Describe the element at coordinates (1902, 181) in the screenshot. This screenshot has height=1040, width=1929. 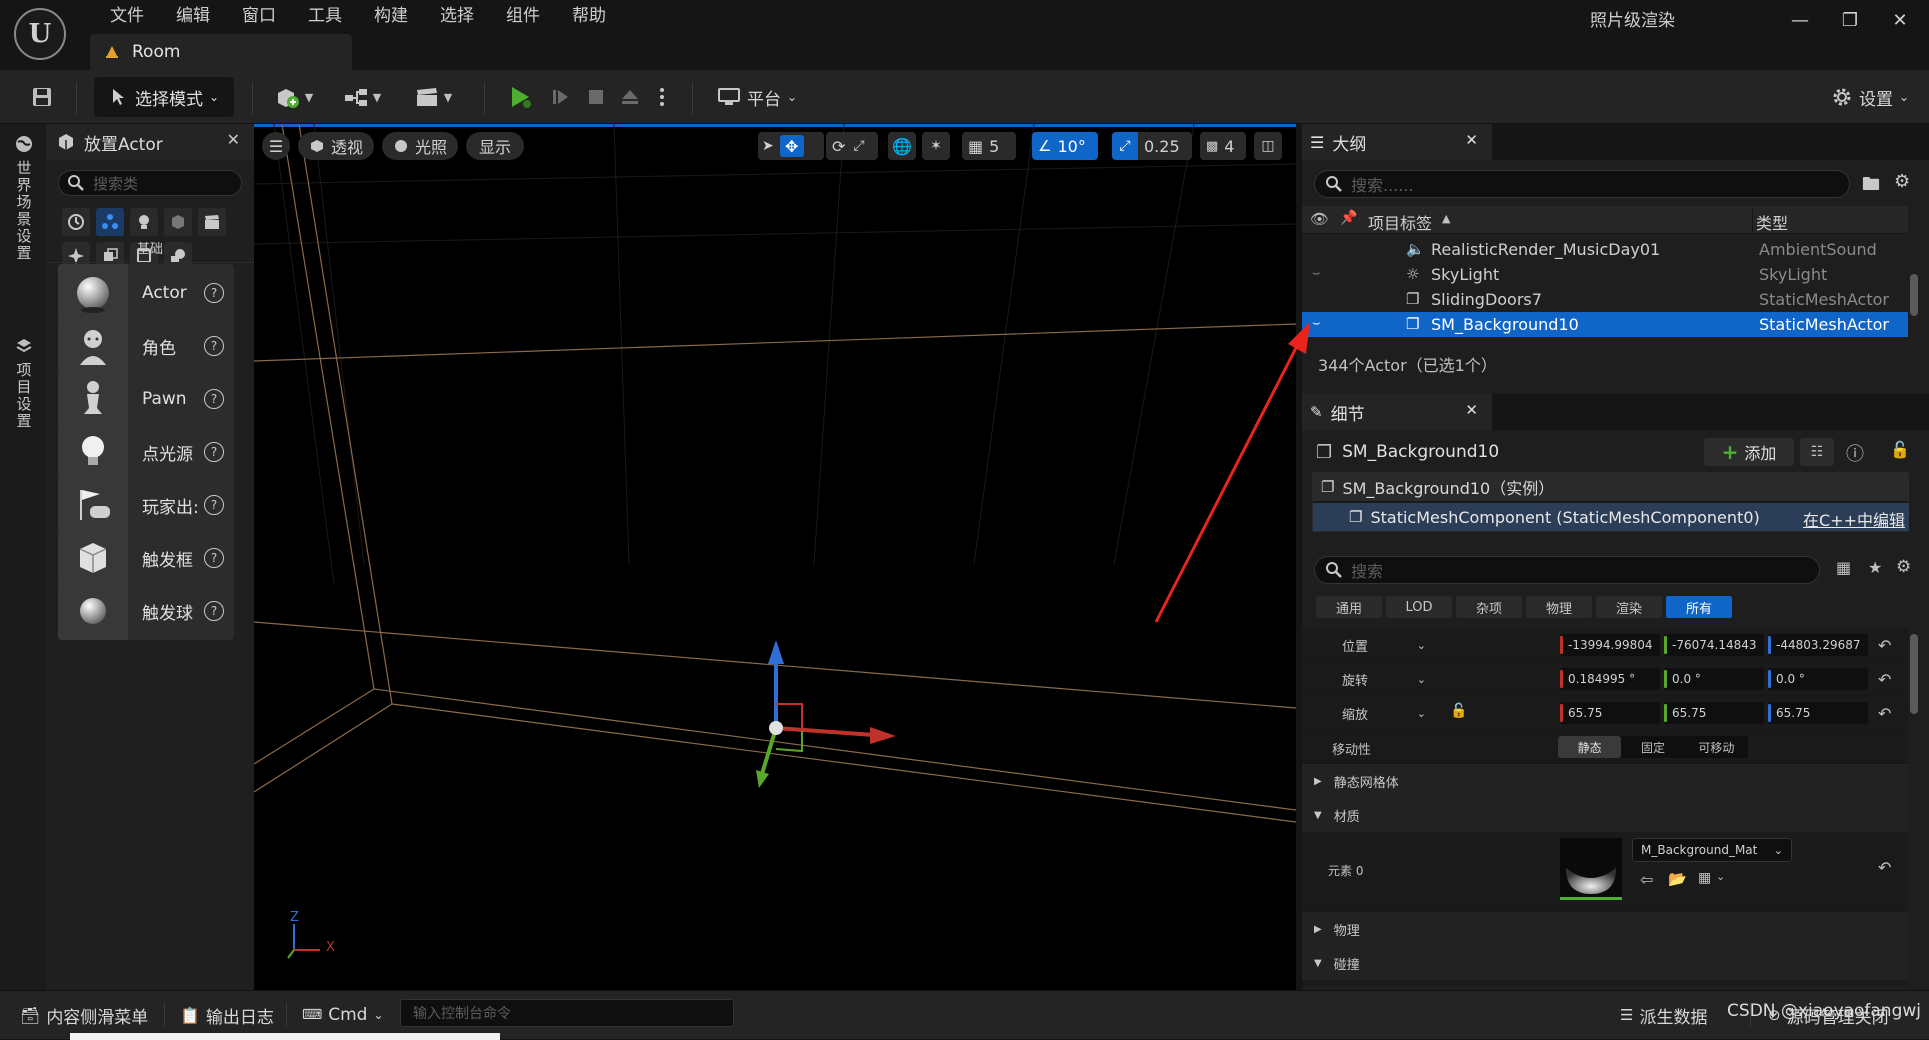
I see `outliner-settings-gear-icon: ⚙` at that location.